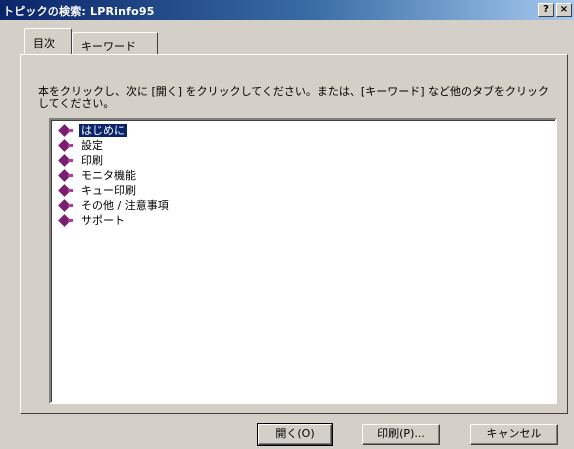 Image resolution: width=574 pixels, height=449 pixels. I want to click on topic-item-printing: 印刷, so click(307, 160).